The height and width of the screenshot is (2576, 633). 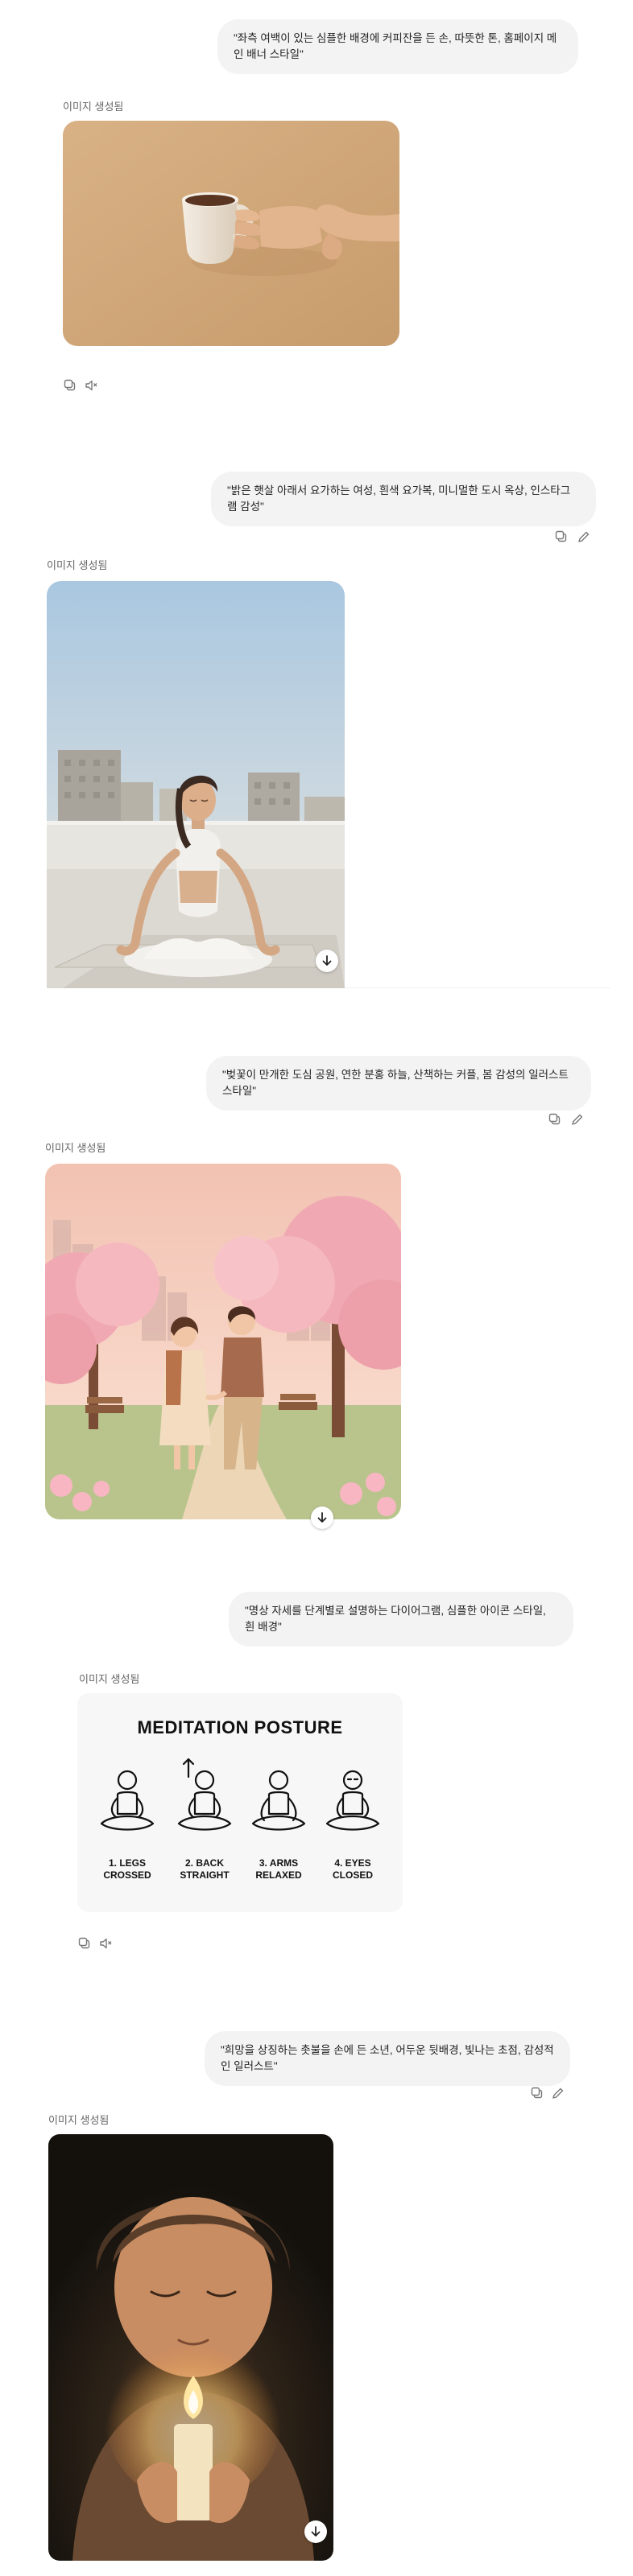 I want to click on step-label-line: CROSSED, so click(x=127, y=1875).